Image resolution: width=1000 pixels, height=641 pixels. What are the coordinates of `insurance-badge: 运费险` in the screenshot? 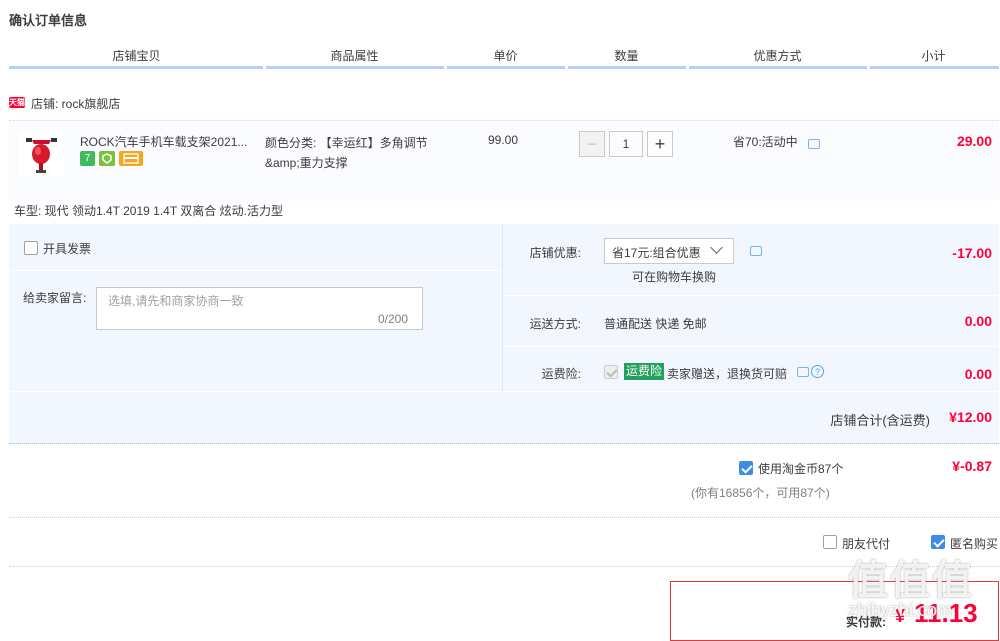 It's located at (644, 371).